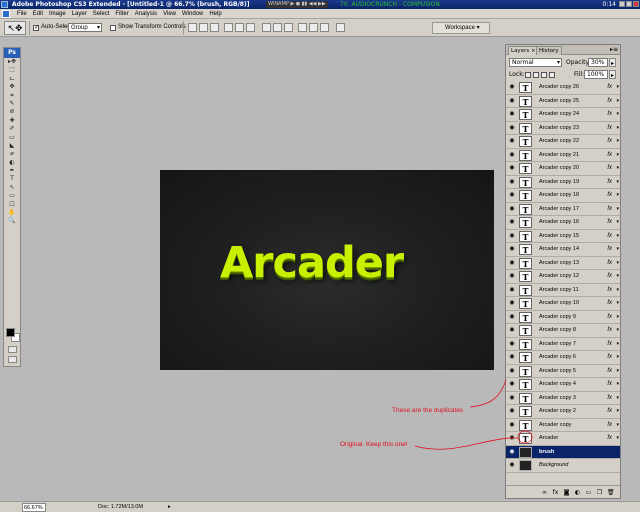  I want to click on layer-name: Arcader copy 24, so click(559, 114).